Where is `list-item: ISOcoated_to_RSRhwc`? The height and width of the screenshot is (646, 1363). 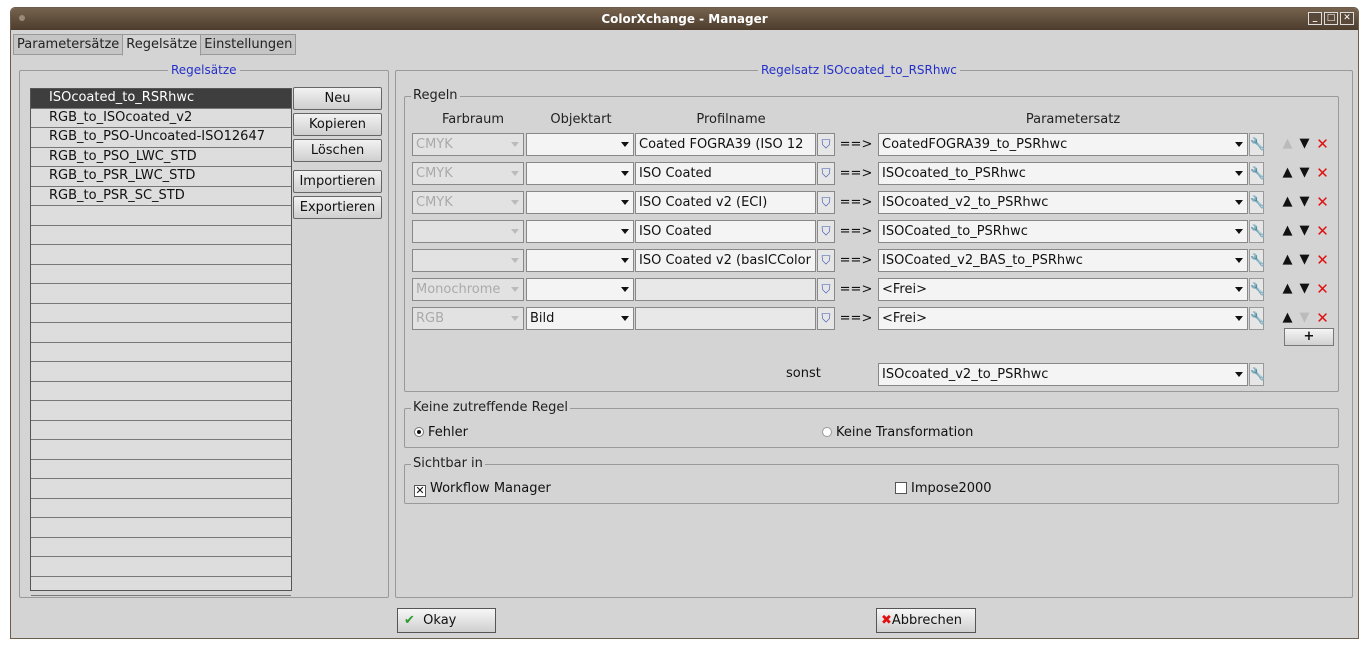
list-item: ISOcoated_to_RSRhwc is located at coordinates (161, 99).